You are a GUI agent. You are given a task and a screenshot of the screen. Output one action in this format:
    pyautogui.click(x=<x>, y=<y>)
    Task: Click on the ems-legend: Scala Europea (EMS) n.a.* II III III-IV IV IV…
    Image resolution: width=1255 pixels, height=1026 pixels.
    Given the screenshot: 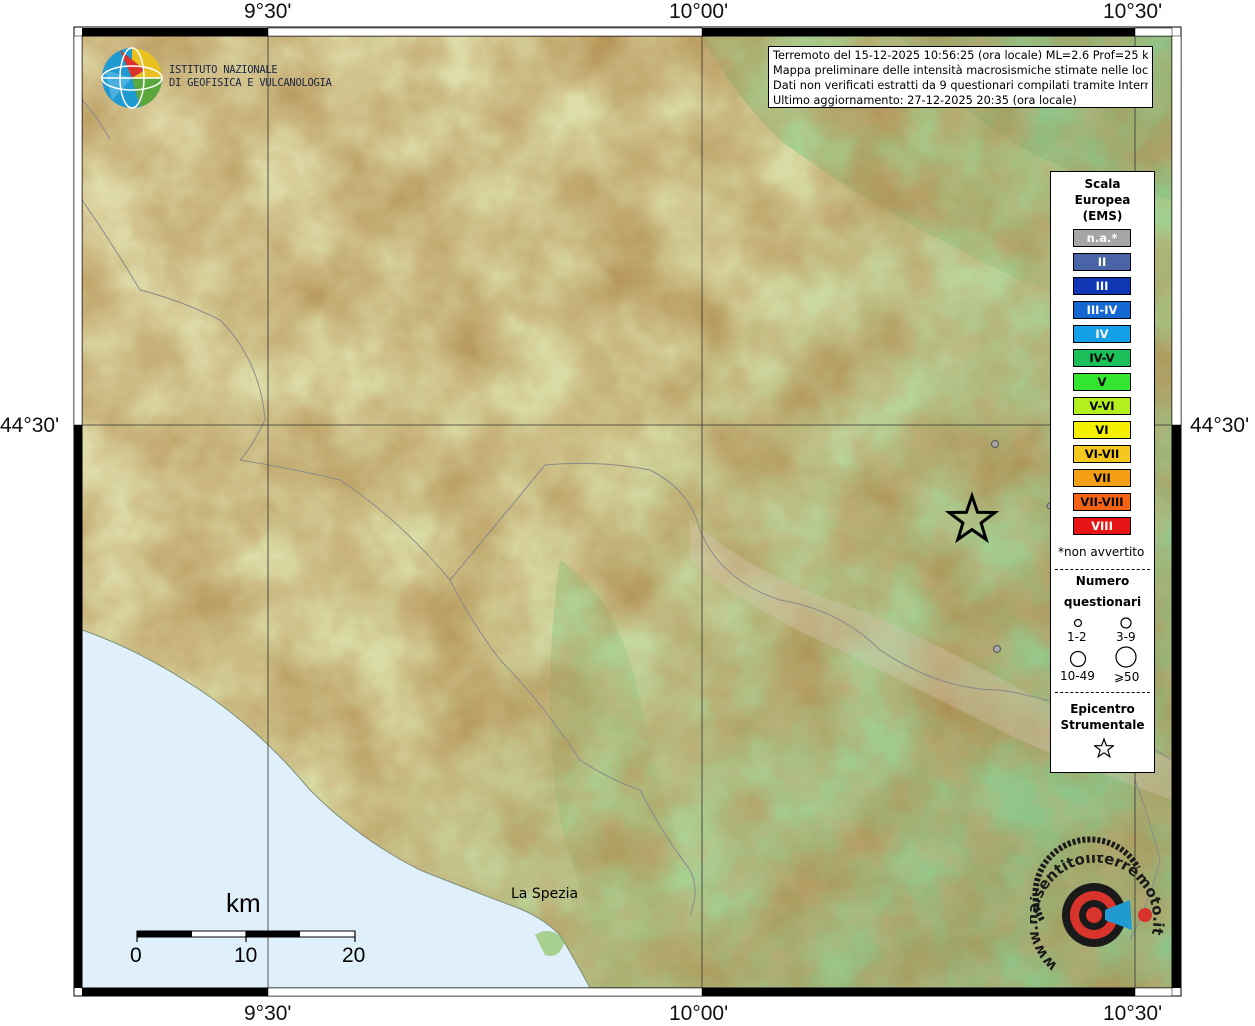 What is the action you would take?
    pyautogui.click(x=1102, y=472)
    